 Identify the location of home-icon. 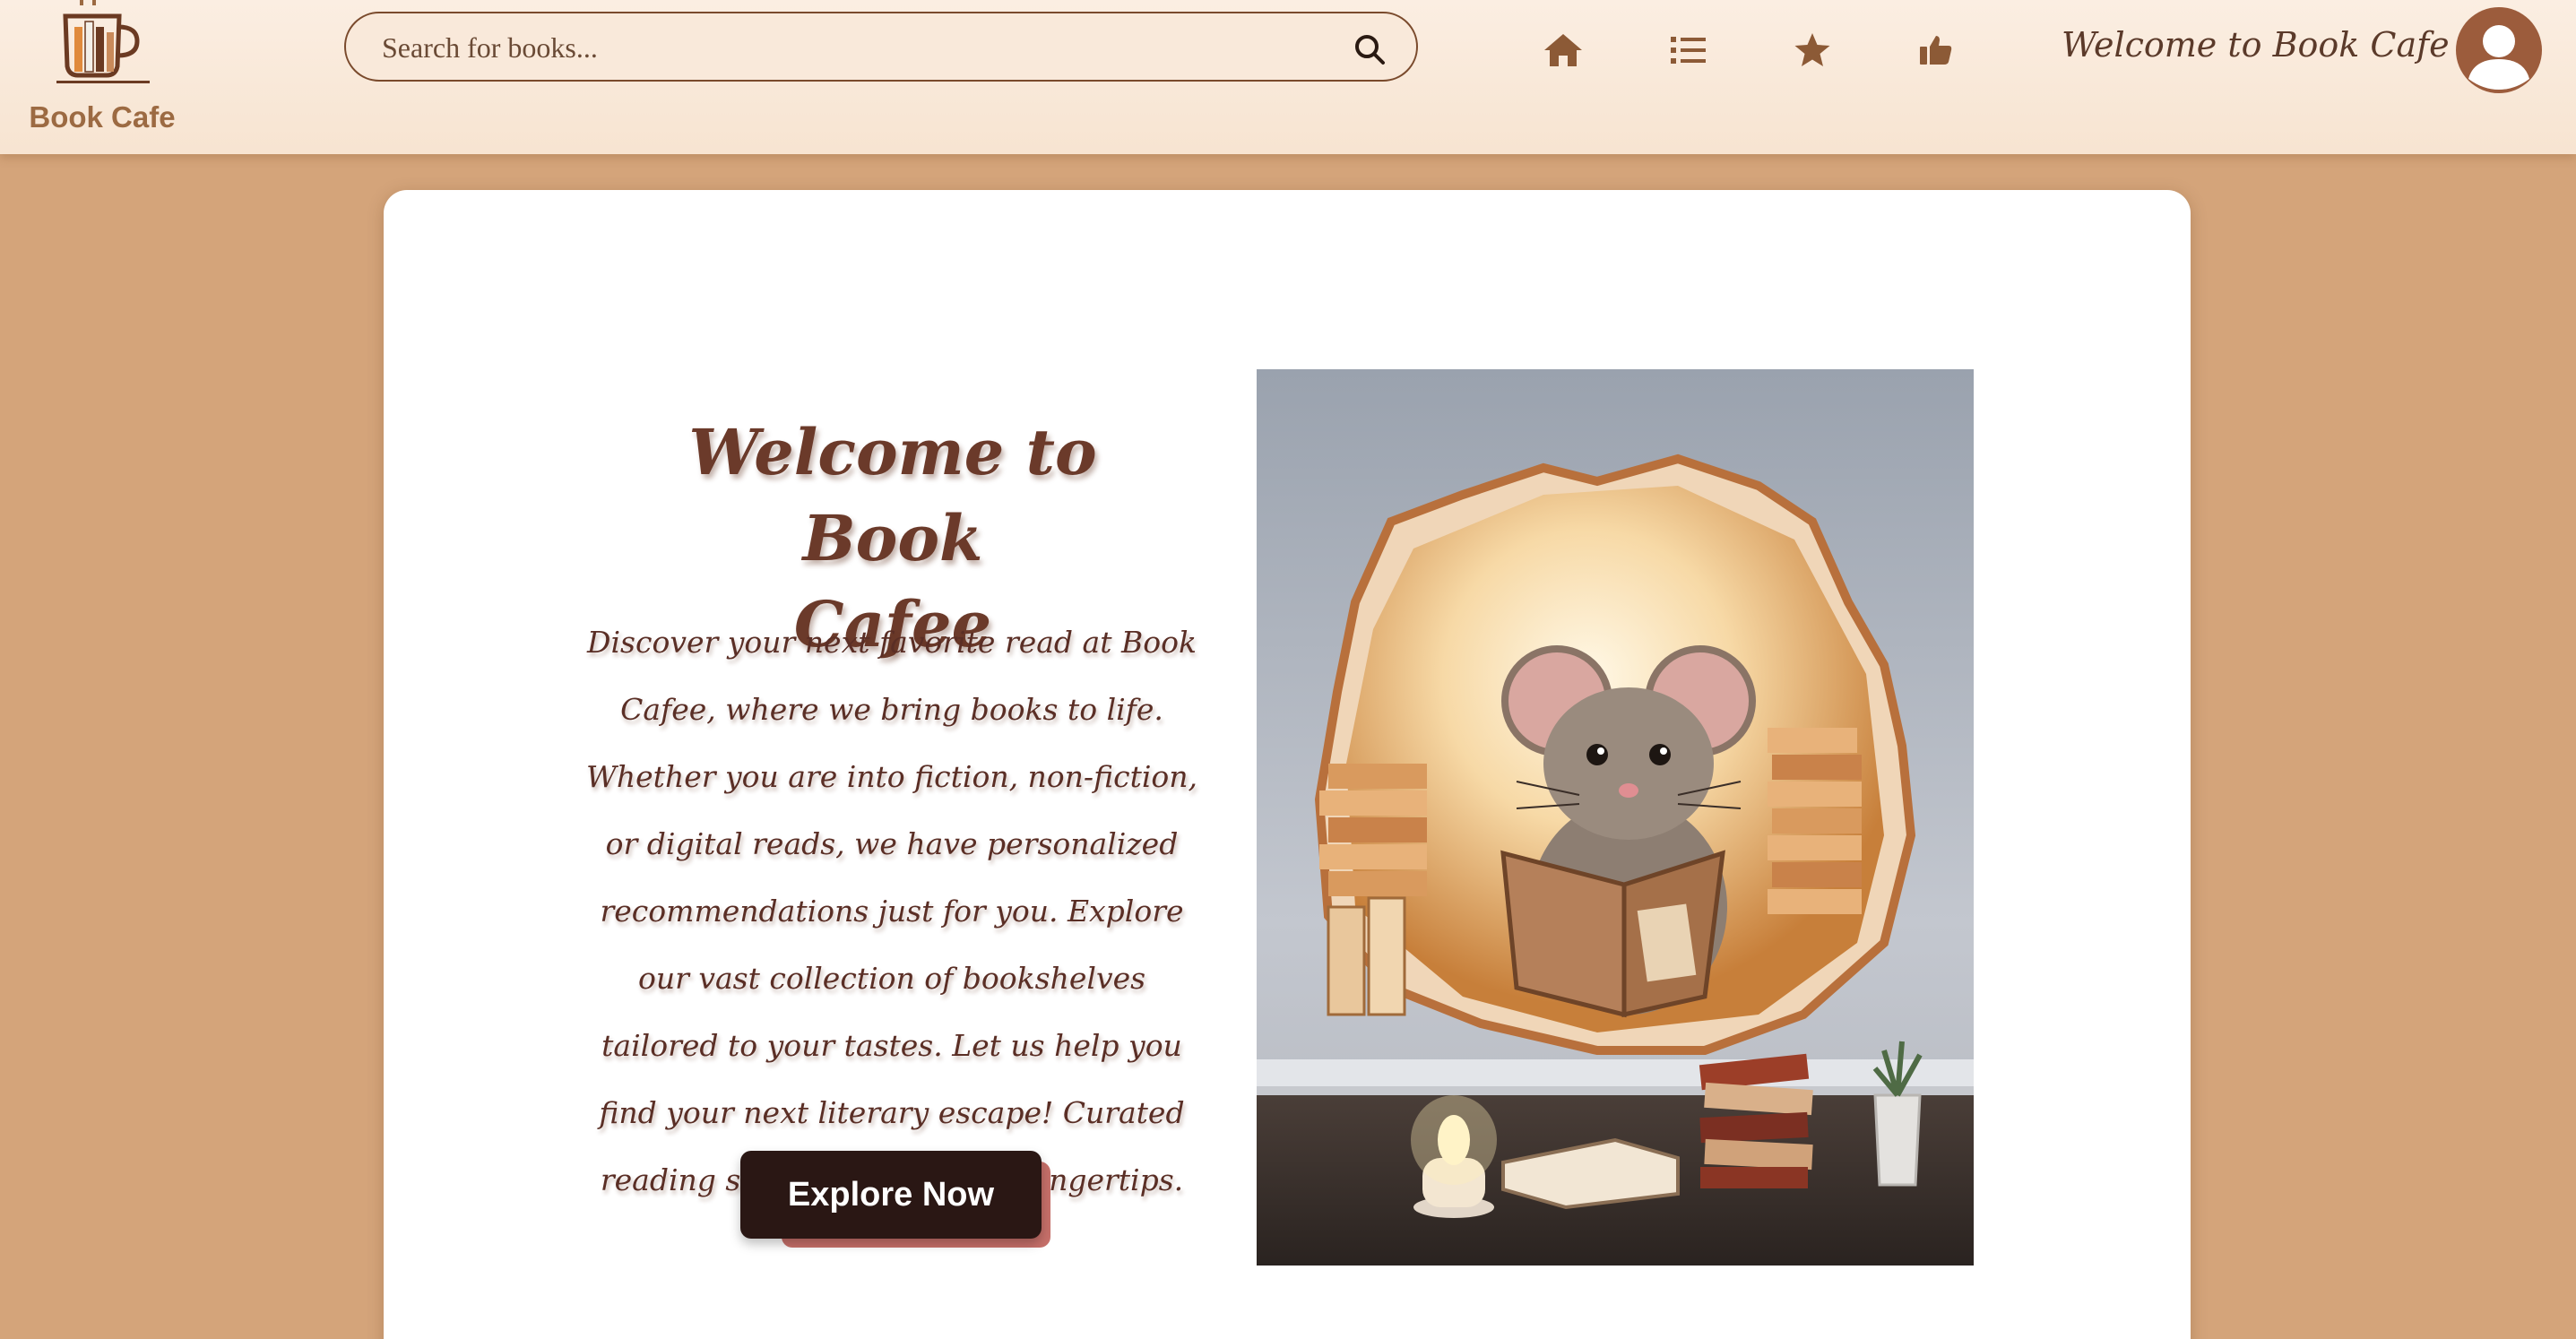
(1563, 50).